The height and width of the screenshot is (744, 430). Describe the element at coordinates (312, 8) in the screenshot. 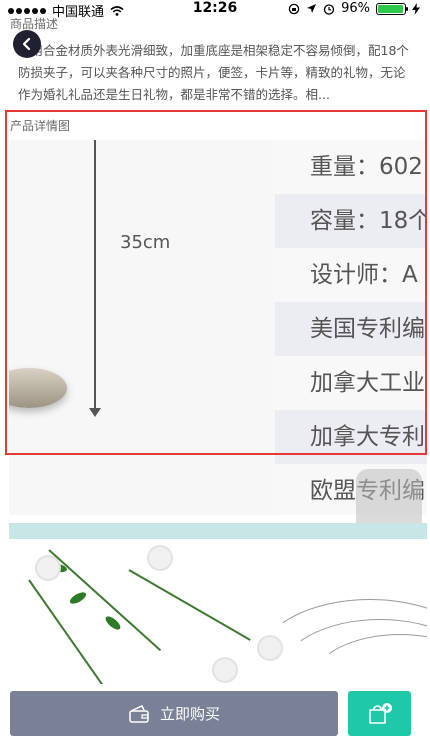

I see `location-icon` at that location.